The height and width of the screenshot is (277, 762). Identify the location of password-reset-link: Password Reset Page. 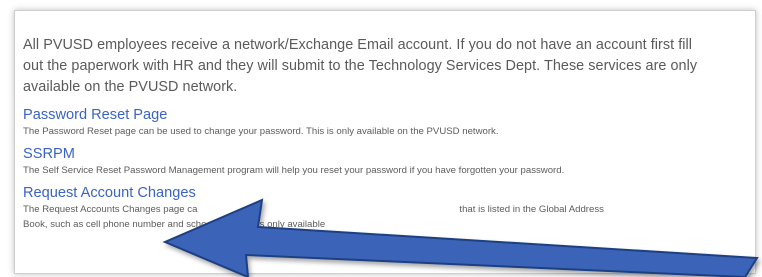
(383, 115).